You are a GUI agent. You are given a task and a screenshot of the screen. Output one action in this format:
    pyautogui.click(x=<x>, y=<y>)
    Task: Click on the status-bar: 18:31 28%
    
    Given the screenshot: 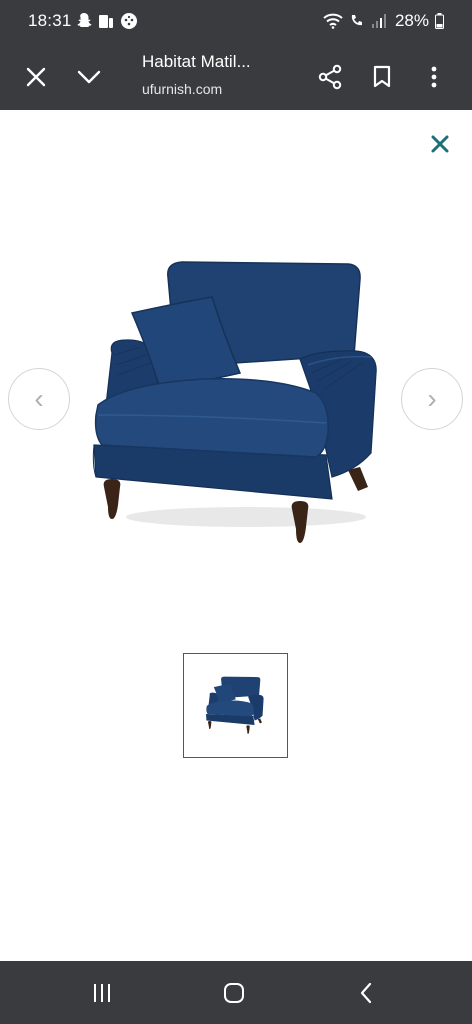 What is the action you would take?
    pyautogui.click(x=236, y=22)
    